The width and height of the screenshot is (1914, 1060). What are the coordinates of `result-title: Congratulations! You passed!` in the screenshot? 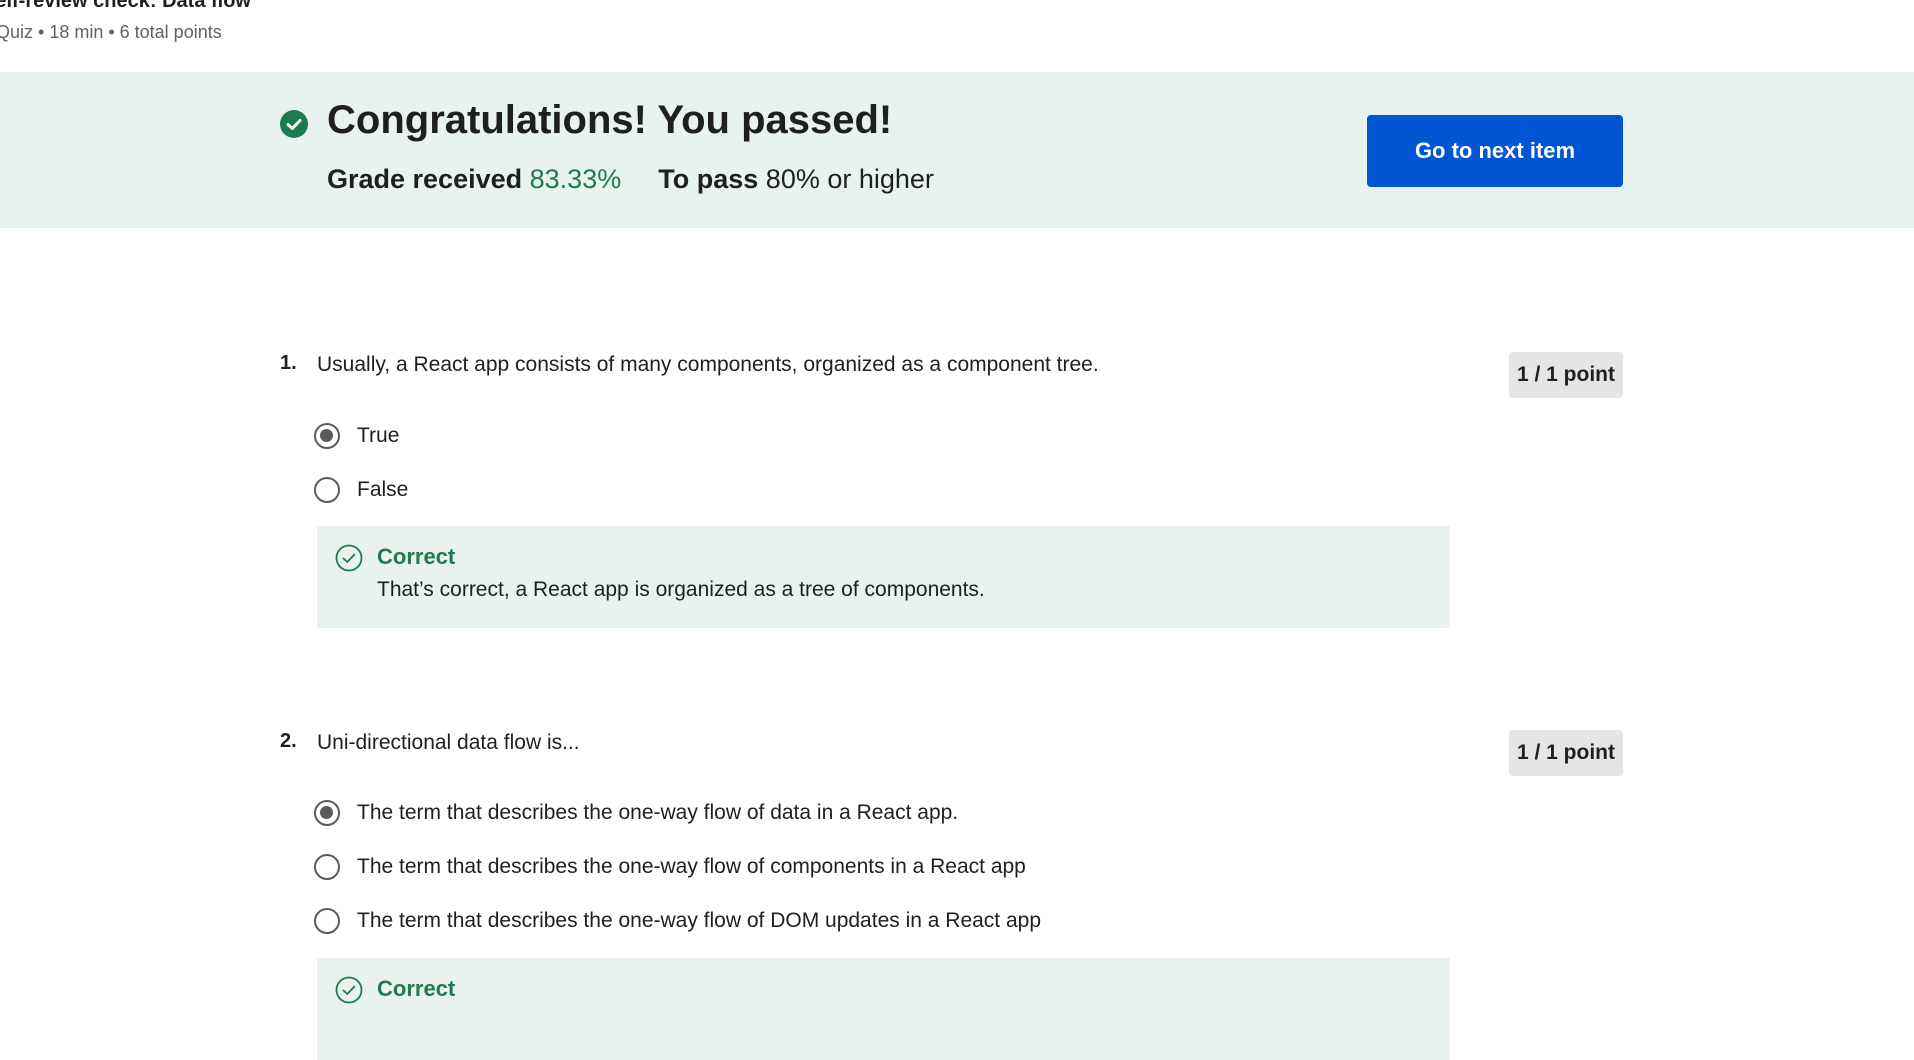 It's located at (610, 120).